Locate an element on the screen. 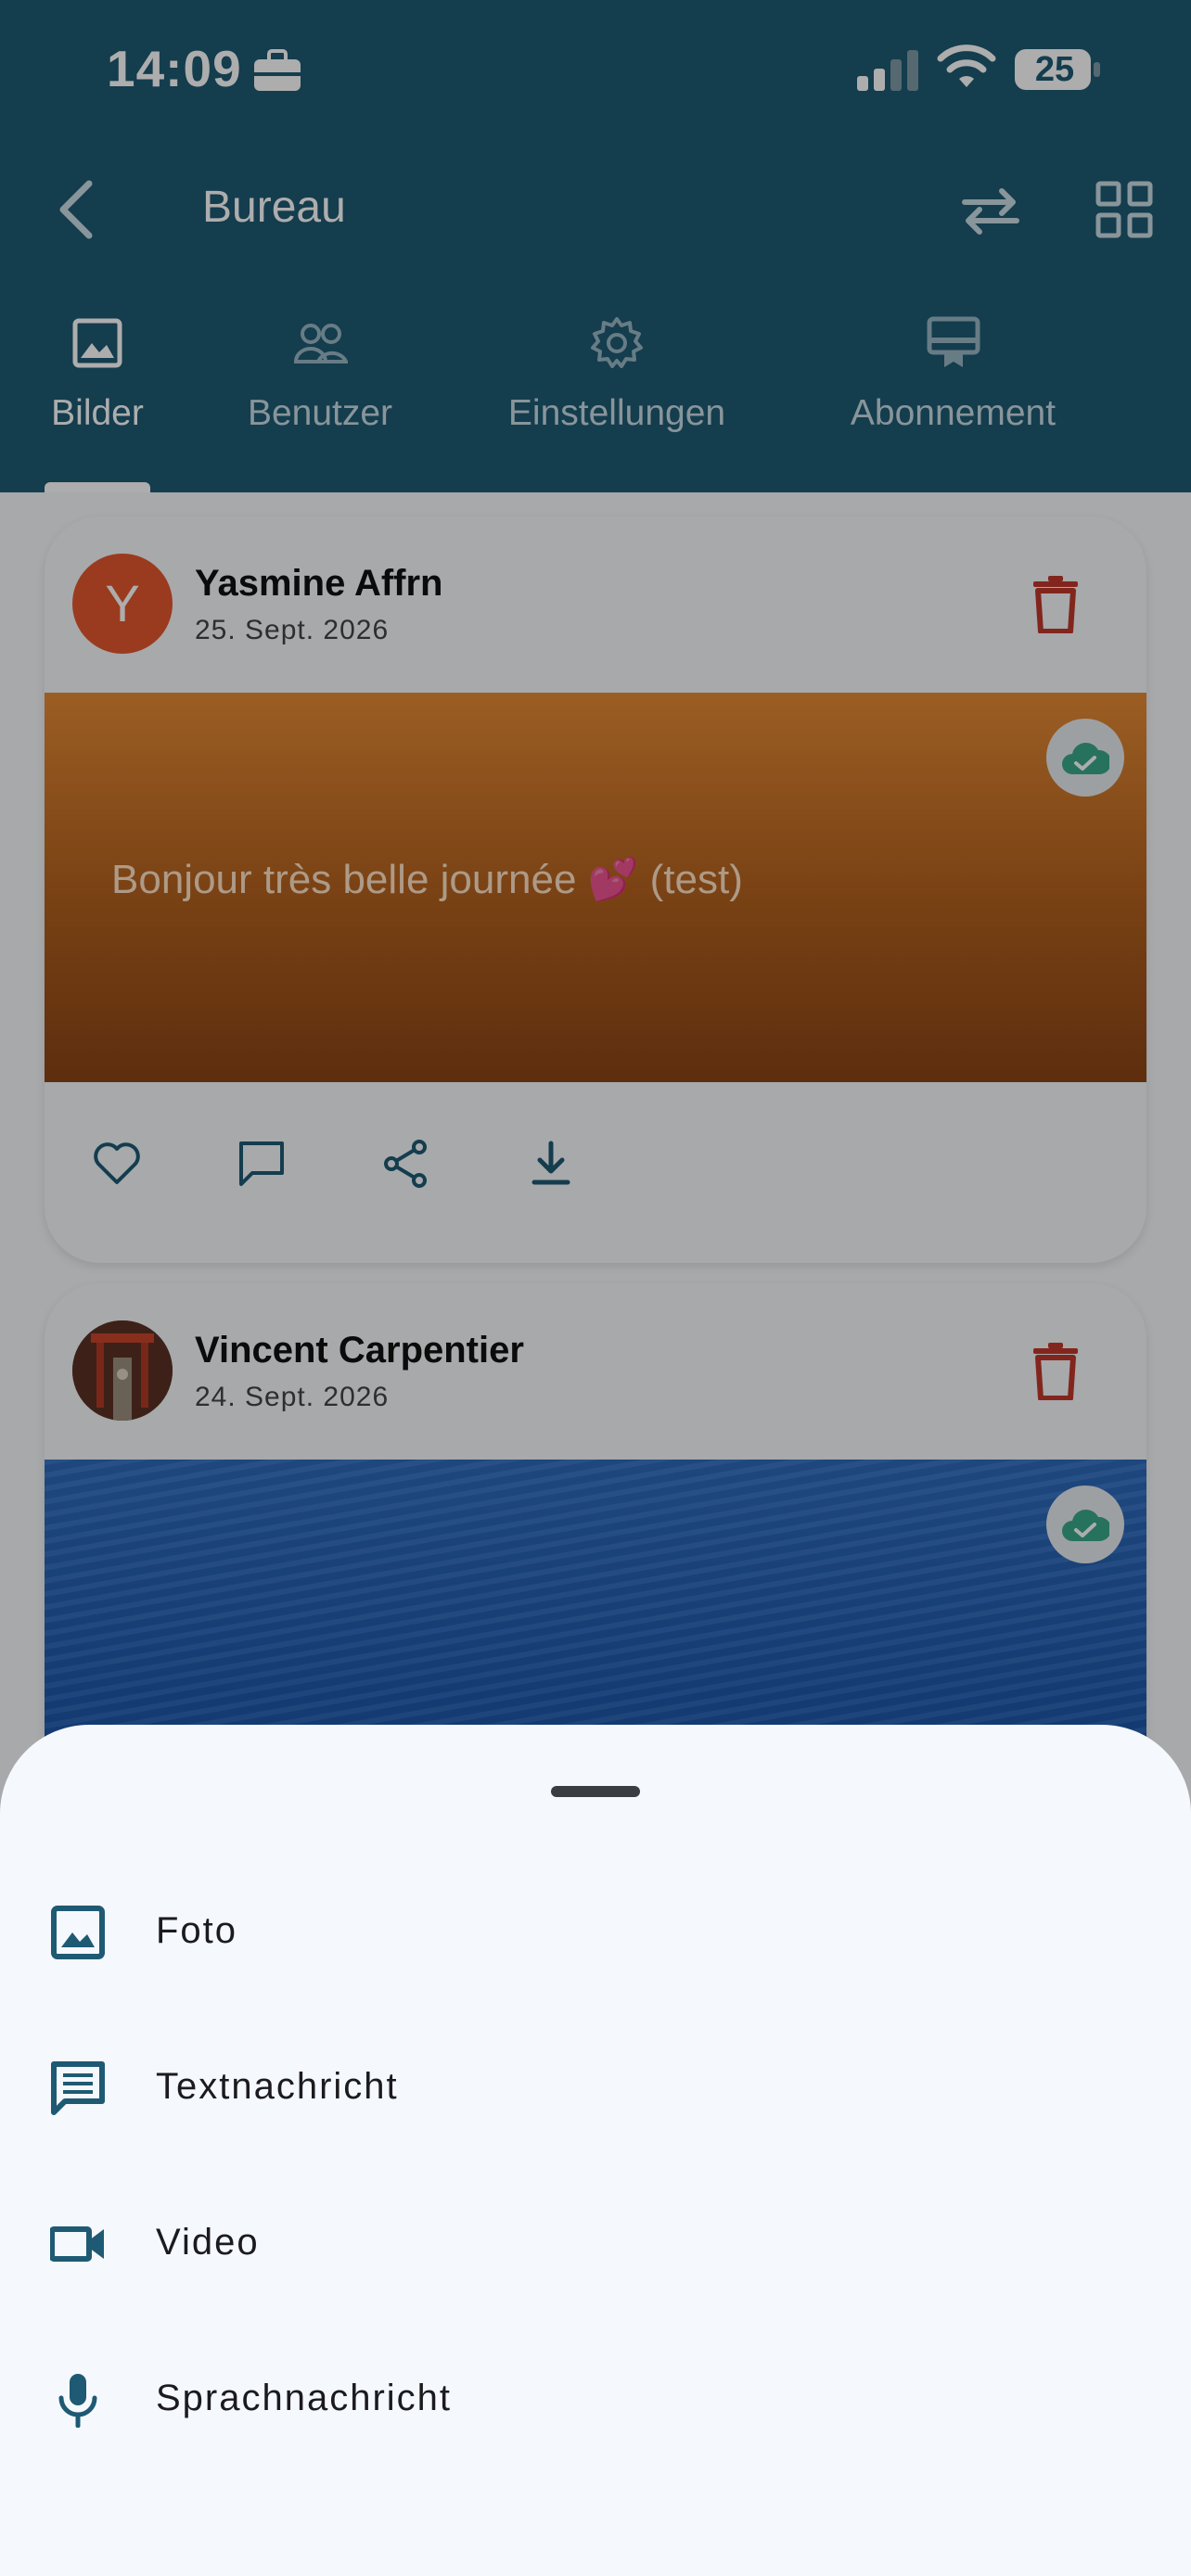 This screenshot has width=1191, height=2576. drag-handle is located at coordinates (595, 1792).